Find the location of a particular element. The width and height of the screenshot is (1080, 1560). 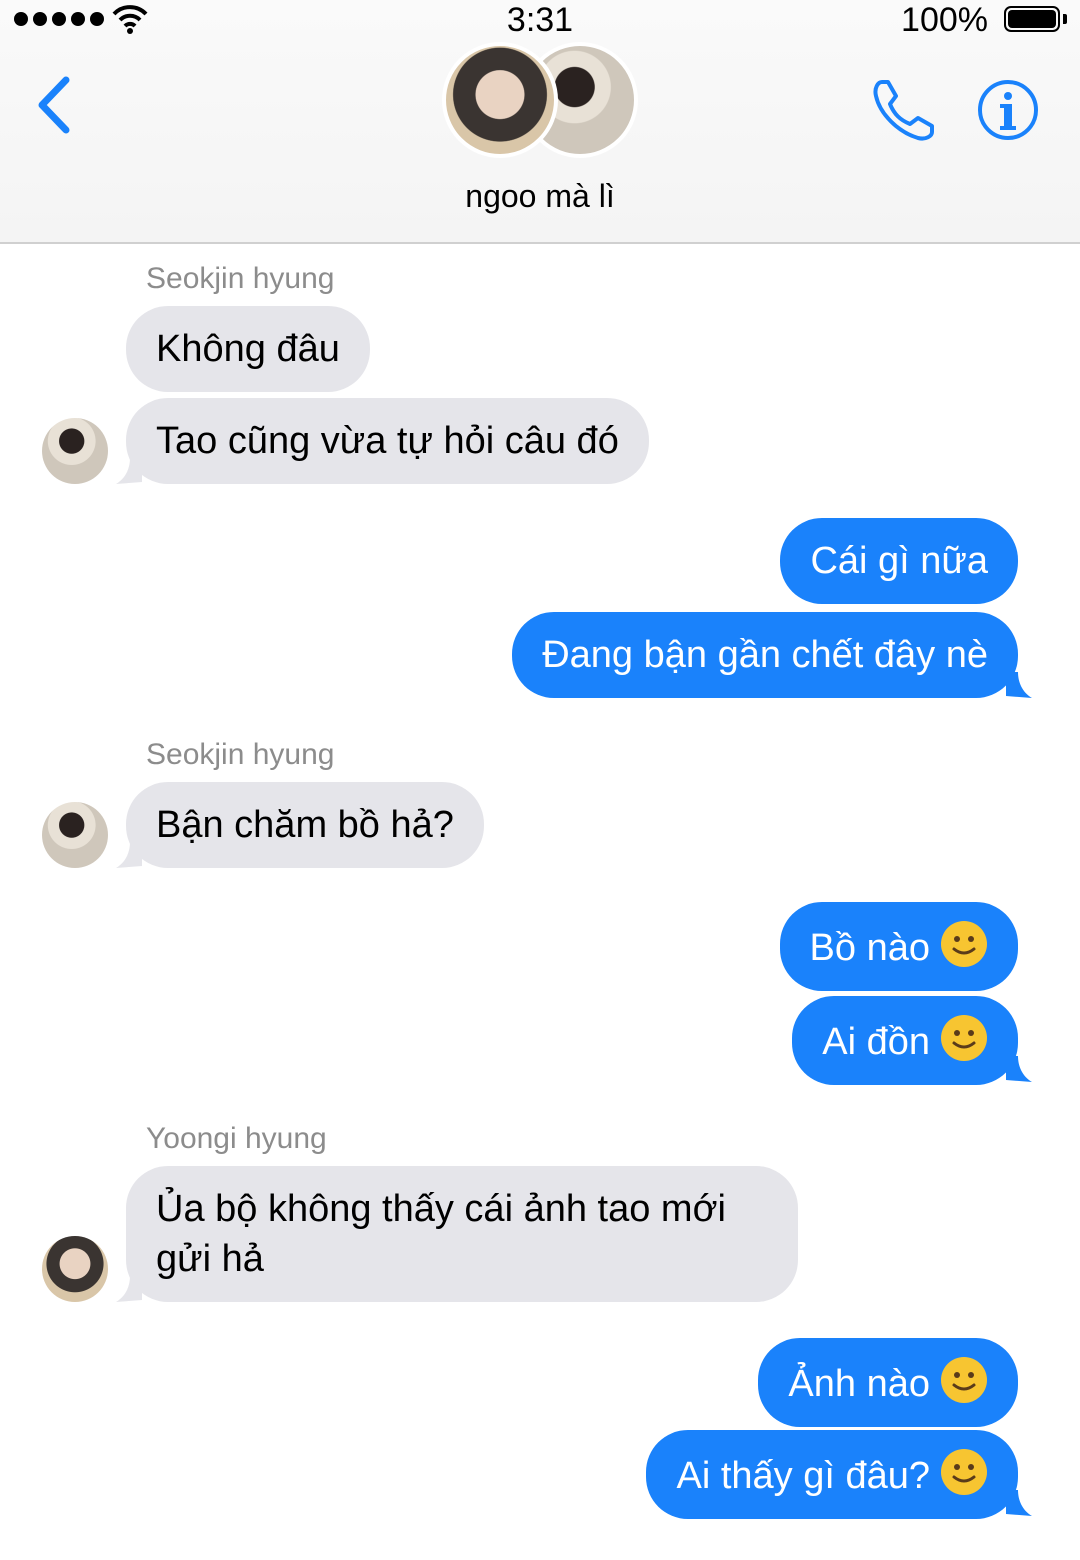

info-icon is located at coordinates (1008, 110).